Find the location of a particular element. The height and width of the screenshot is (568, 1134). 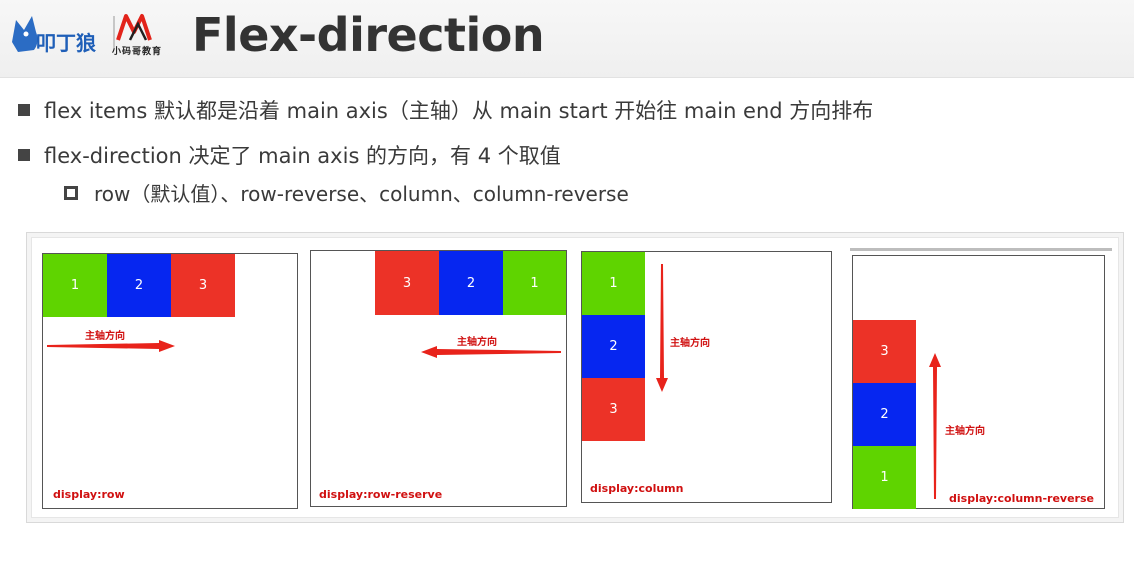

panel-row: 1 2 3 主轴方向 display:row is located at coordinates (170, 381).